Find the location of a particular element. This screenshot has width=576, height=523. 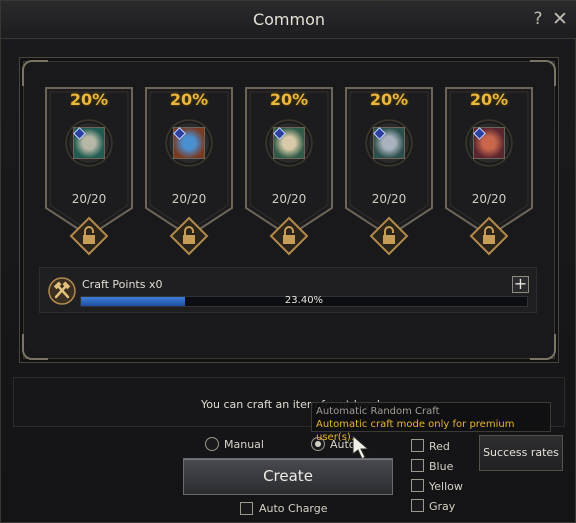

tooltip-title: Automatic Random Craft is located at coordinates (378, 411).